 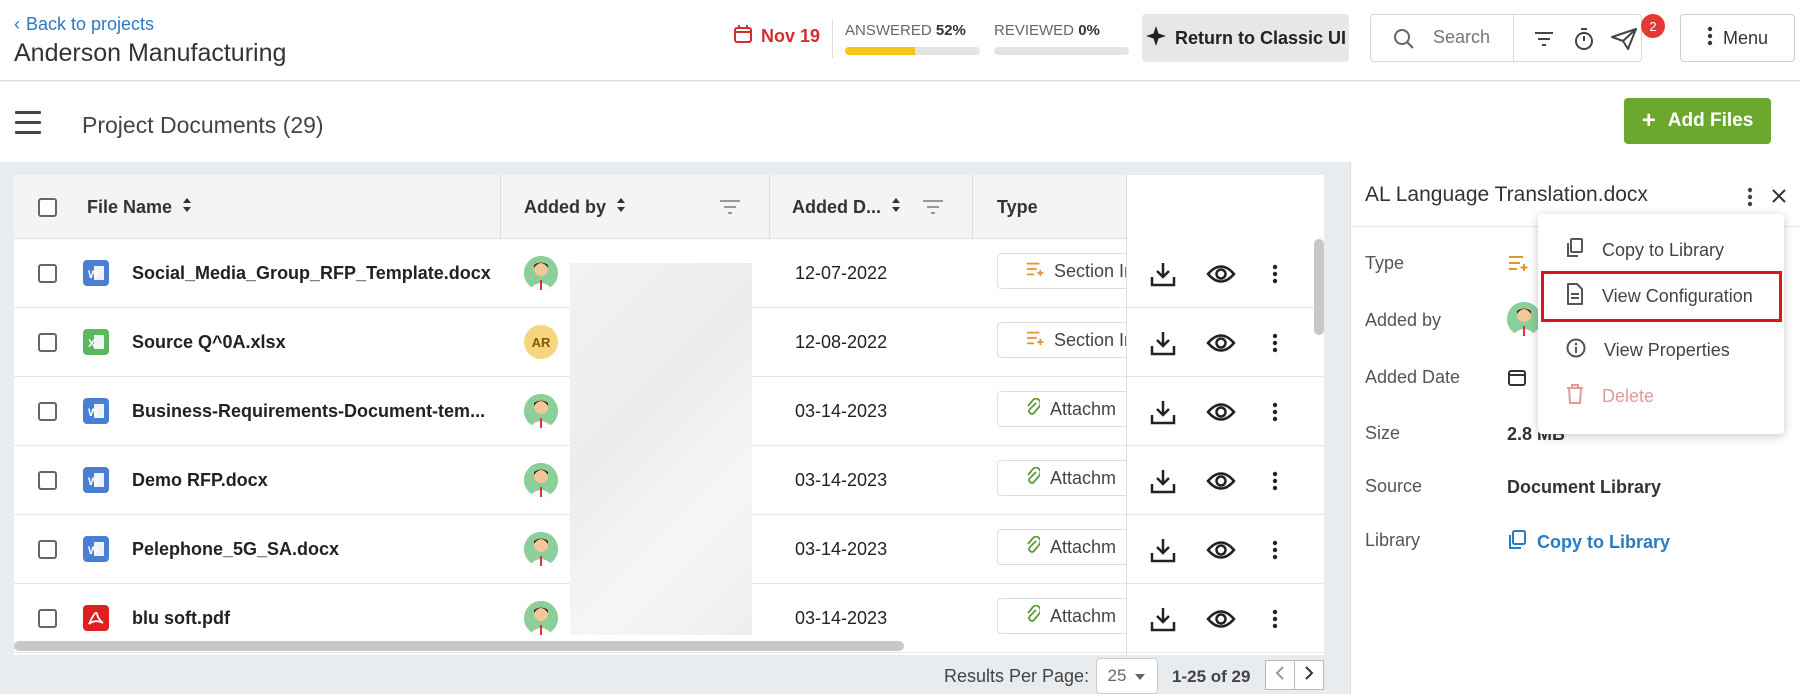 I want to click on vertical-scrollbar, so click(x=1319, y=287).